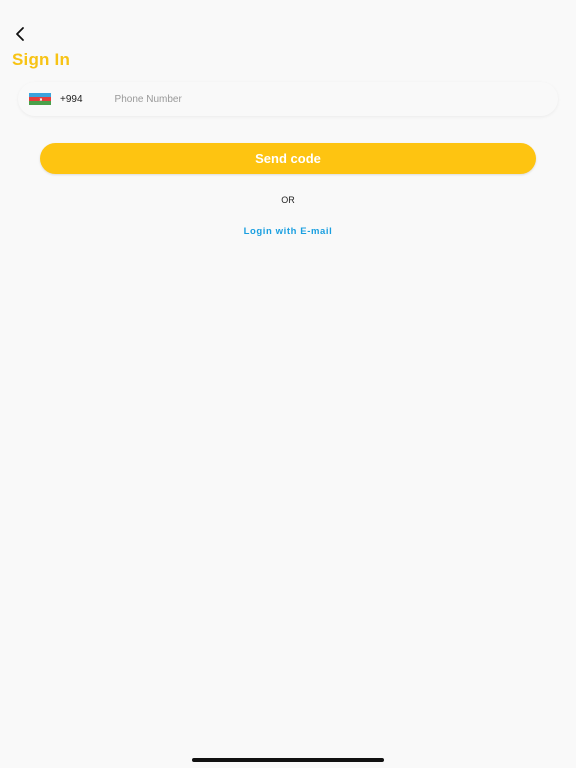 Image resolution: width=576 pixels, height=768 pixels. I want to click on country-code-picker: +994, so click(50, 99).